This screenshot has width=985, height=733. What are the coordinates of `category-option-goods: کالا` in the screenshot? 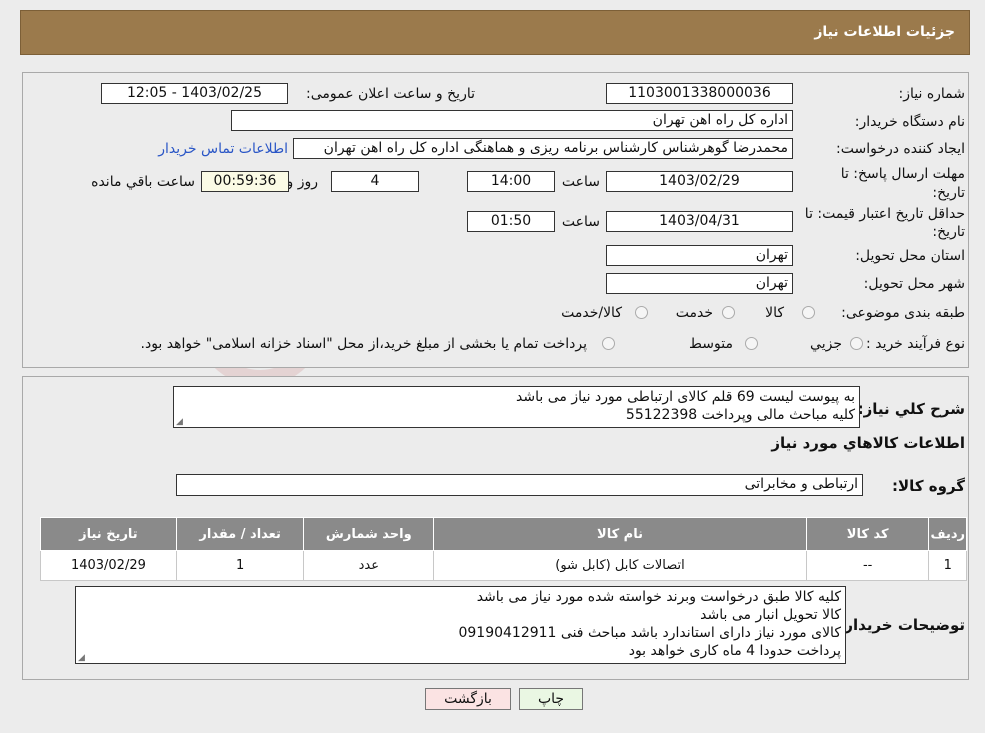 It's located at (774, 313).